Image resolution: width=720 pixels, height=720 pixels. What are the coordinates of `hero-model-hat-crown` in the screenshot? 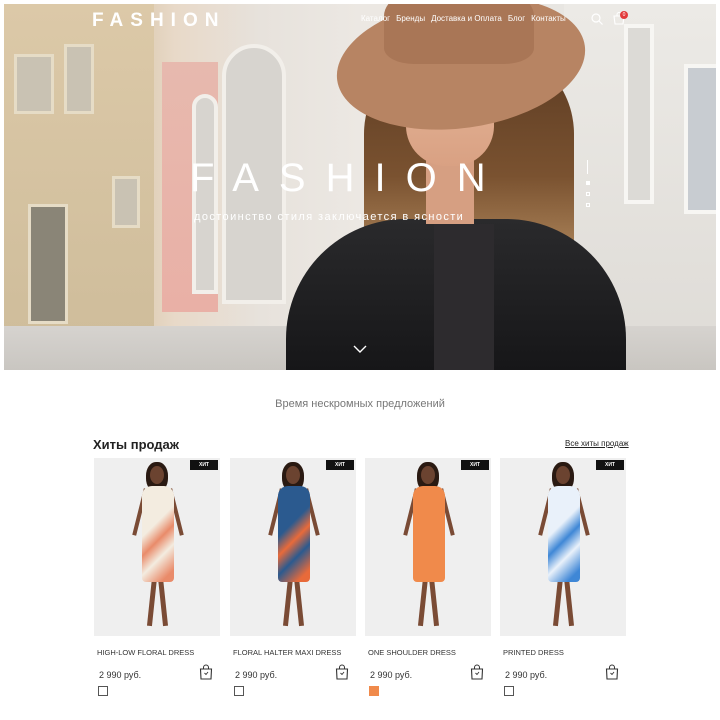 It's located at (459, 34).